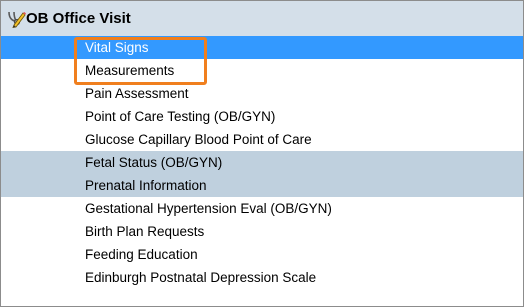 This screenshot has height=307, width=524. I want to click on band-item-pain-assessment: Pain Assessment, so click(262, 93).